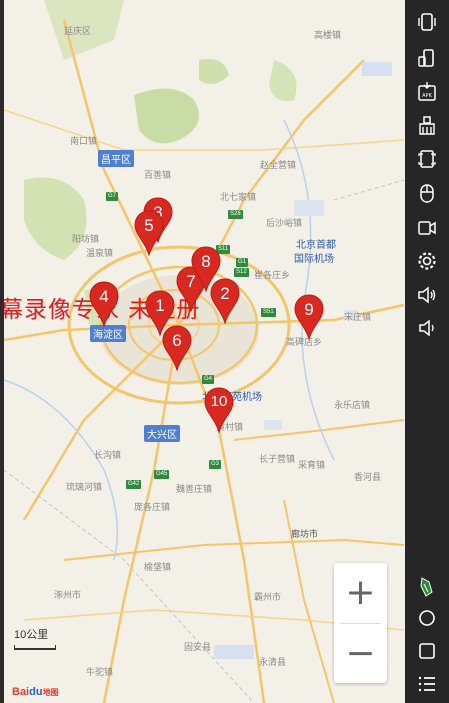 This screenshot has width=449, height=703. I want to click on place-label: 庞各庄镇, so click(152, 507).